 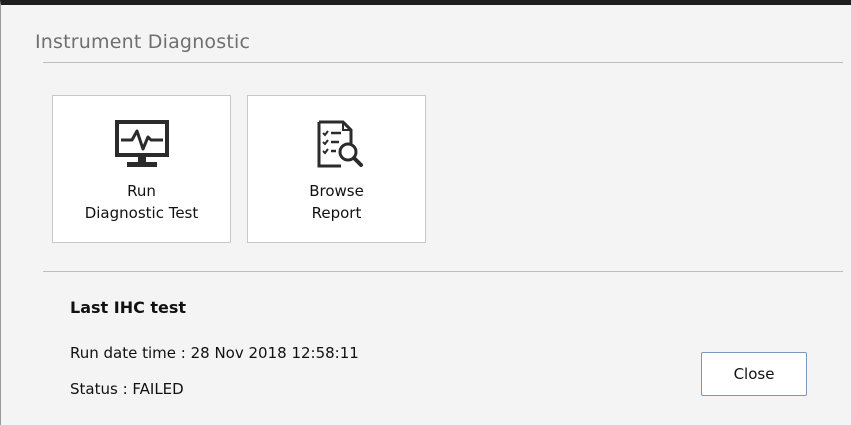 I want to click on last-test-heading: Last IHC test, so click(x=128, y=307).